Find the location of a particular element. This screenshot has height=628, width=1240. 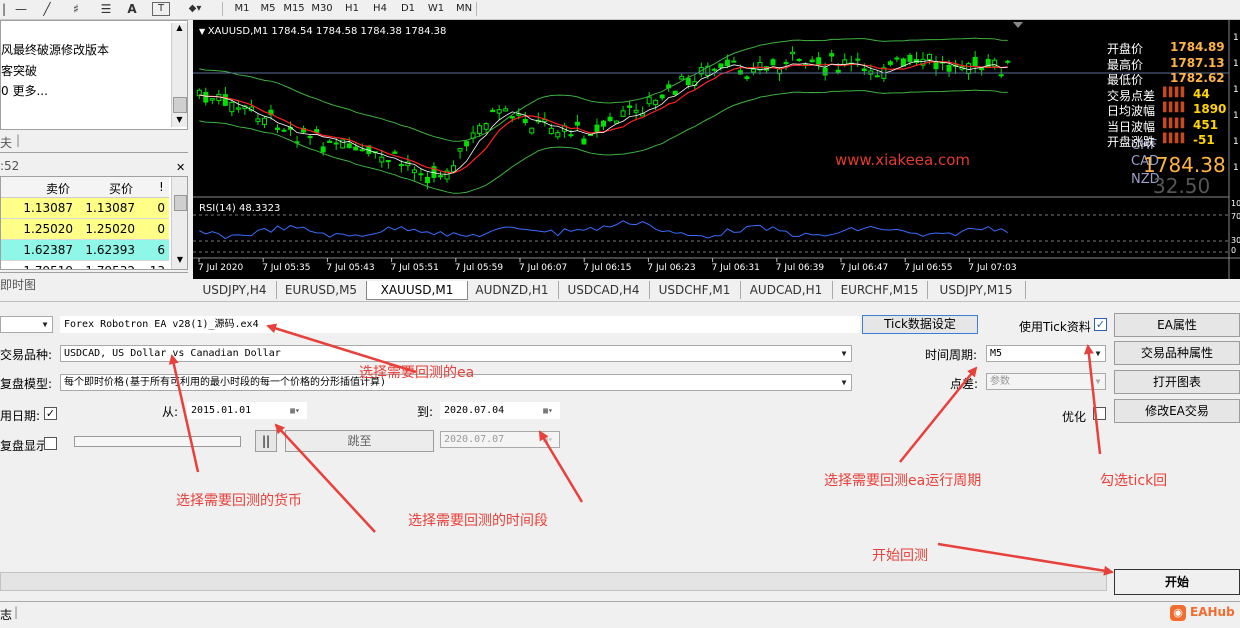

open-chart-button: 打开图表 is located at coordinates (1177, 382).